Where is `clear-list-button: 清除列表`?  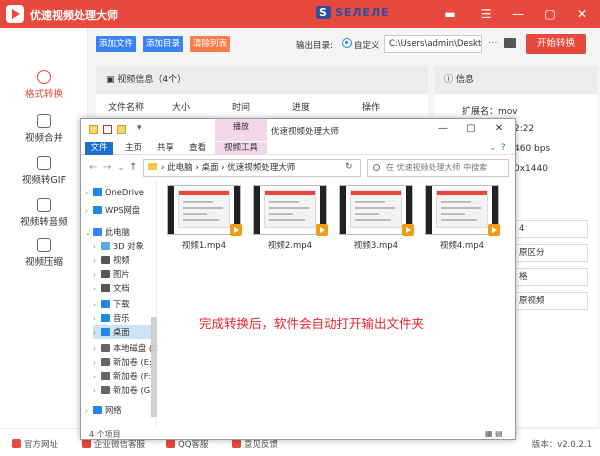
clear-list-button: 清除列表 is located at coordinates (210, 44).